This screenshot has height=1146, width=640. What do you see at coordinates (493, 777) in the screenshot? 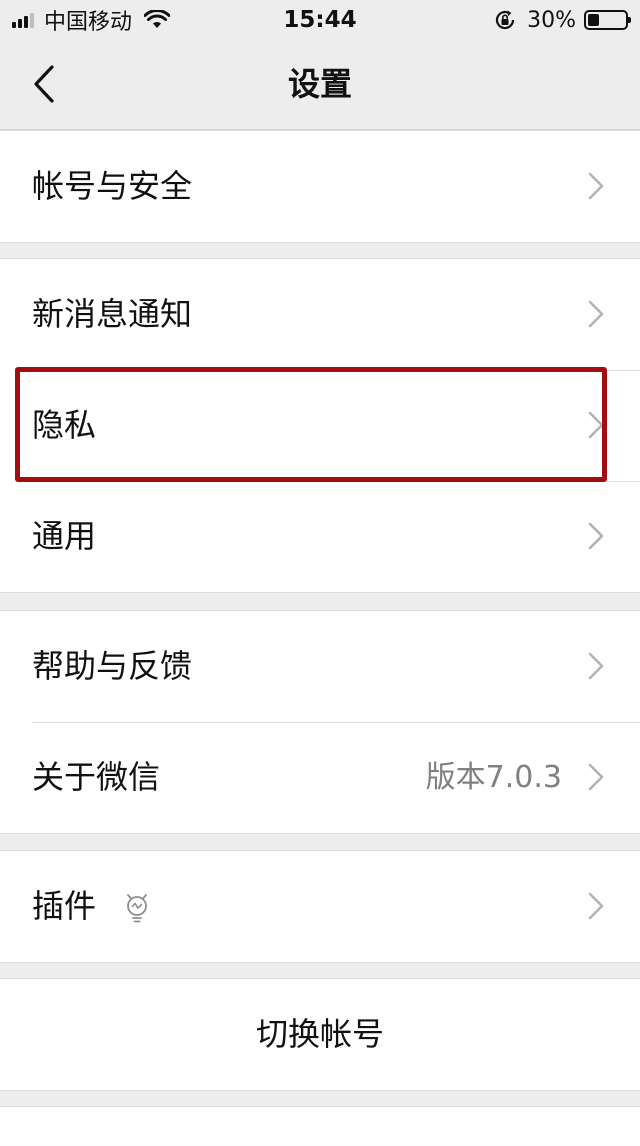
I see `version-value: 版本7.0.3` at bounding box center [493, 777].